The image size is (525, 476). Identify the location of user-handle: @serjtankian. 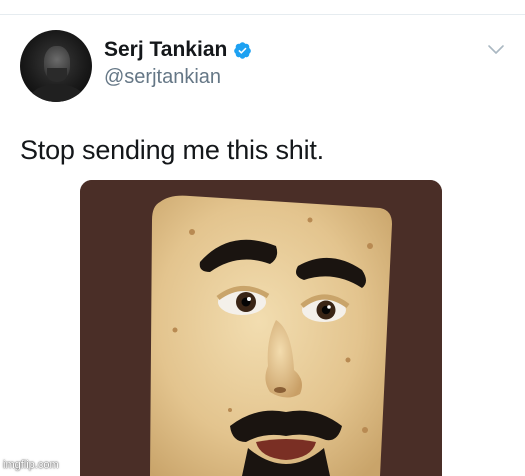
(162, 77).